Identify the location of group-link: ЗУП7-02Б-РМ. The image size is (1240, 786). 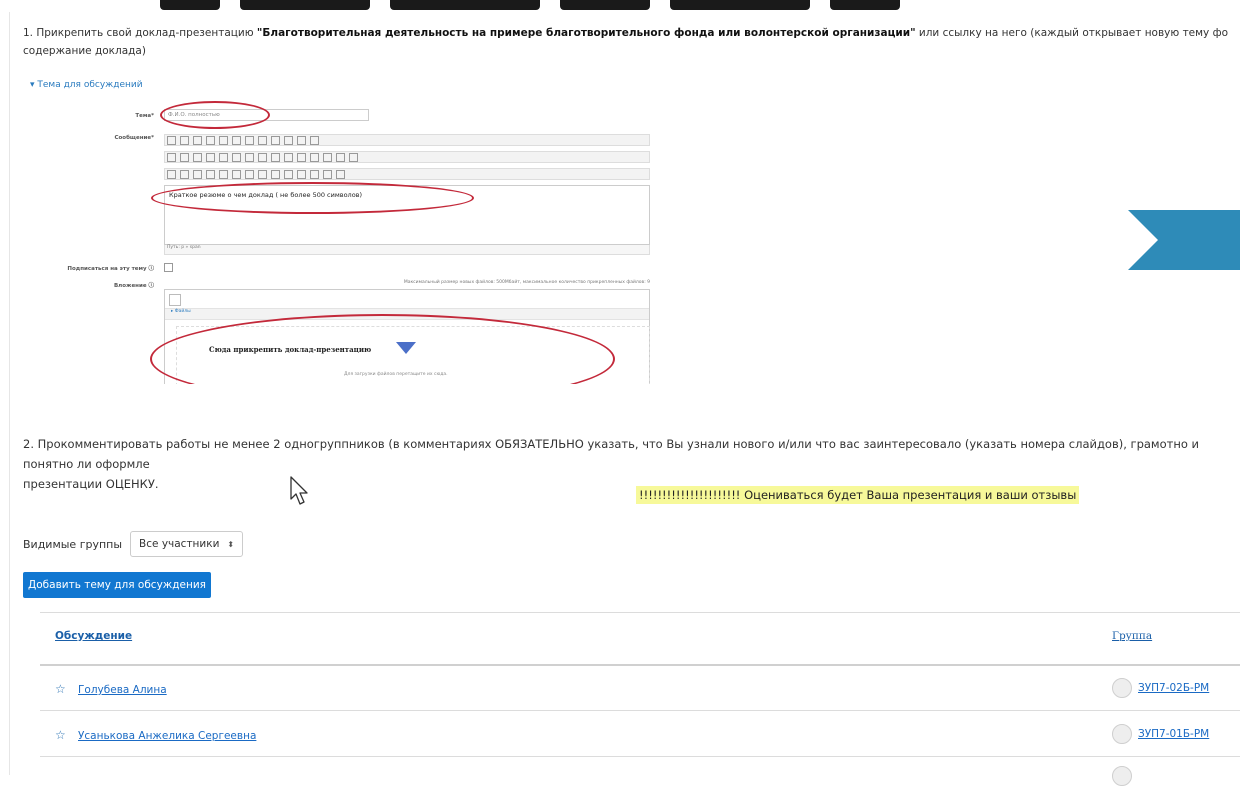
(1173, 688).